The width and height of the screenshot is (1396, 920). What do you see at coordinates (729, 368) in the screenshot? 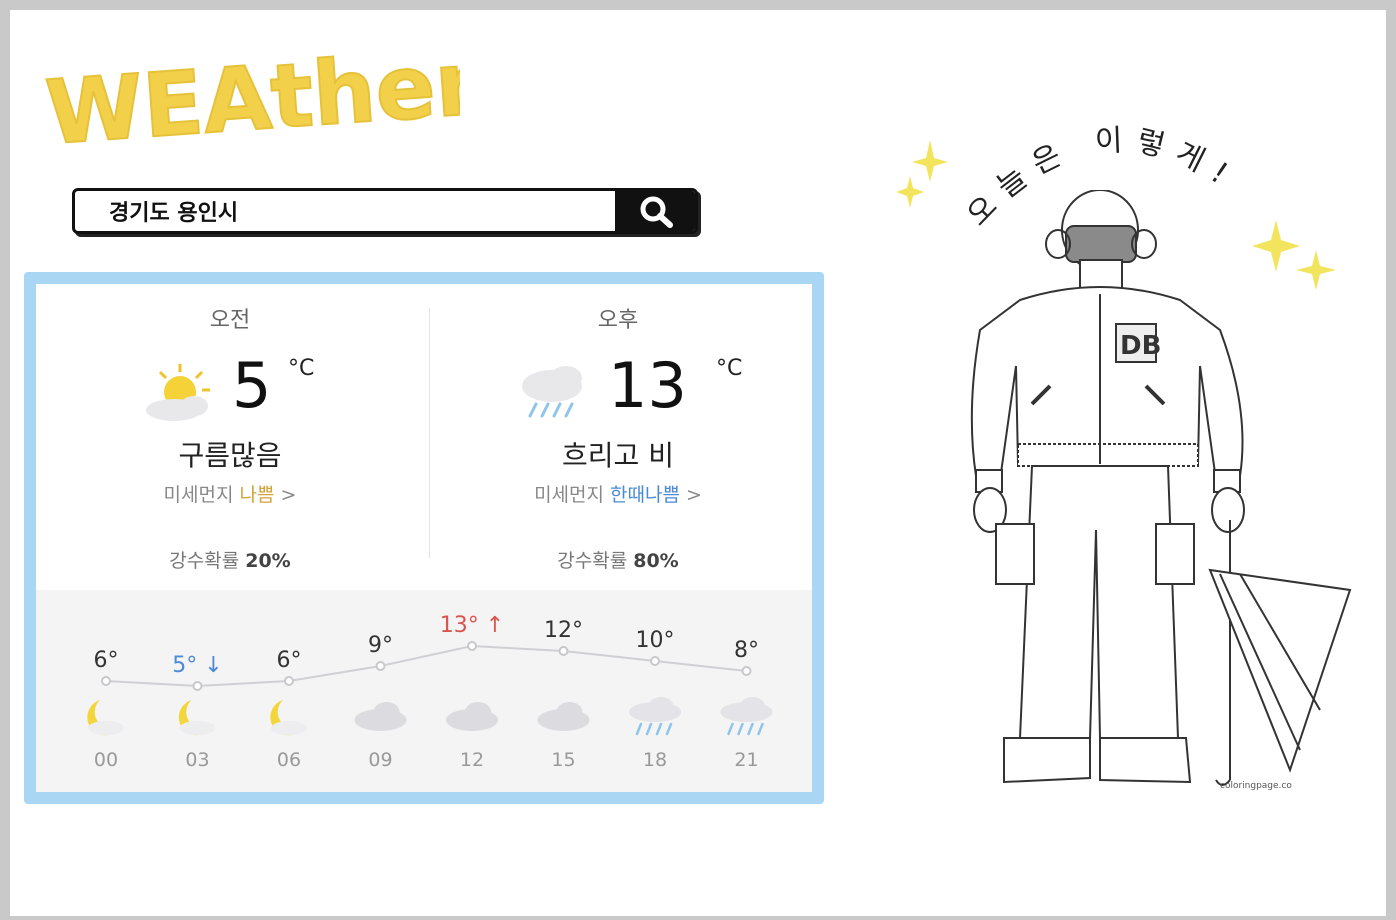
I see `pm-temp-unit: °C` at bounding box center [729, 368].